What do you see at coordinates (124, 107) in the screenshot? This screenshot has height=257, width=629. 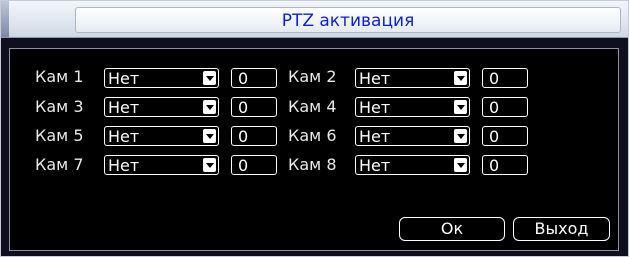 I see `cam-3-mode-value: Нет` at bounding box center [124, 107].